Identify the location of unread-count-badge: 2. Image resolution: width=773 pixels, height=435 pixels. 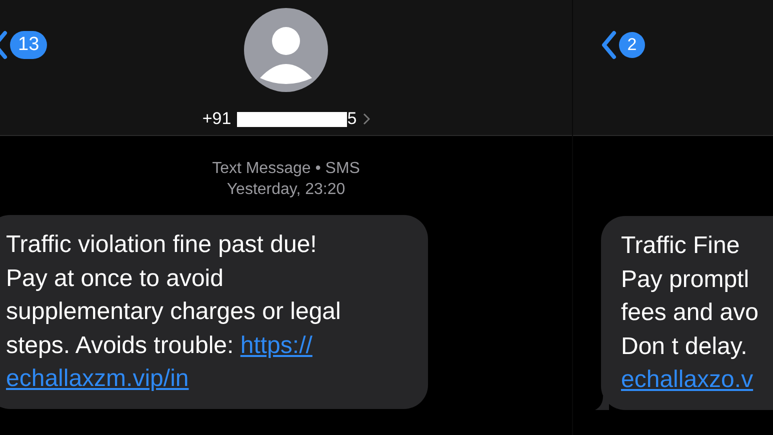
(632, 45).